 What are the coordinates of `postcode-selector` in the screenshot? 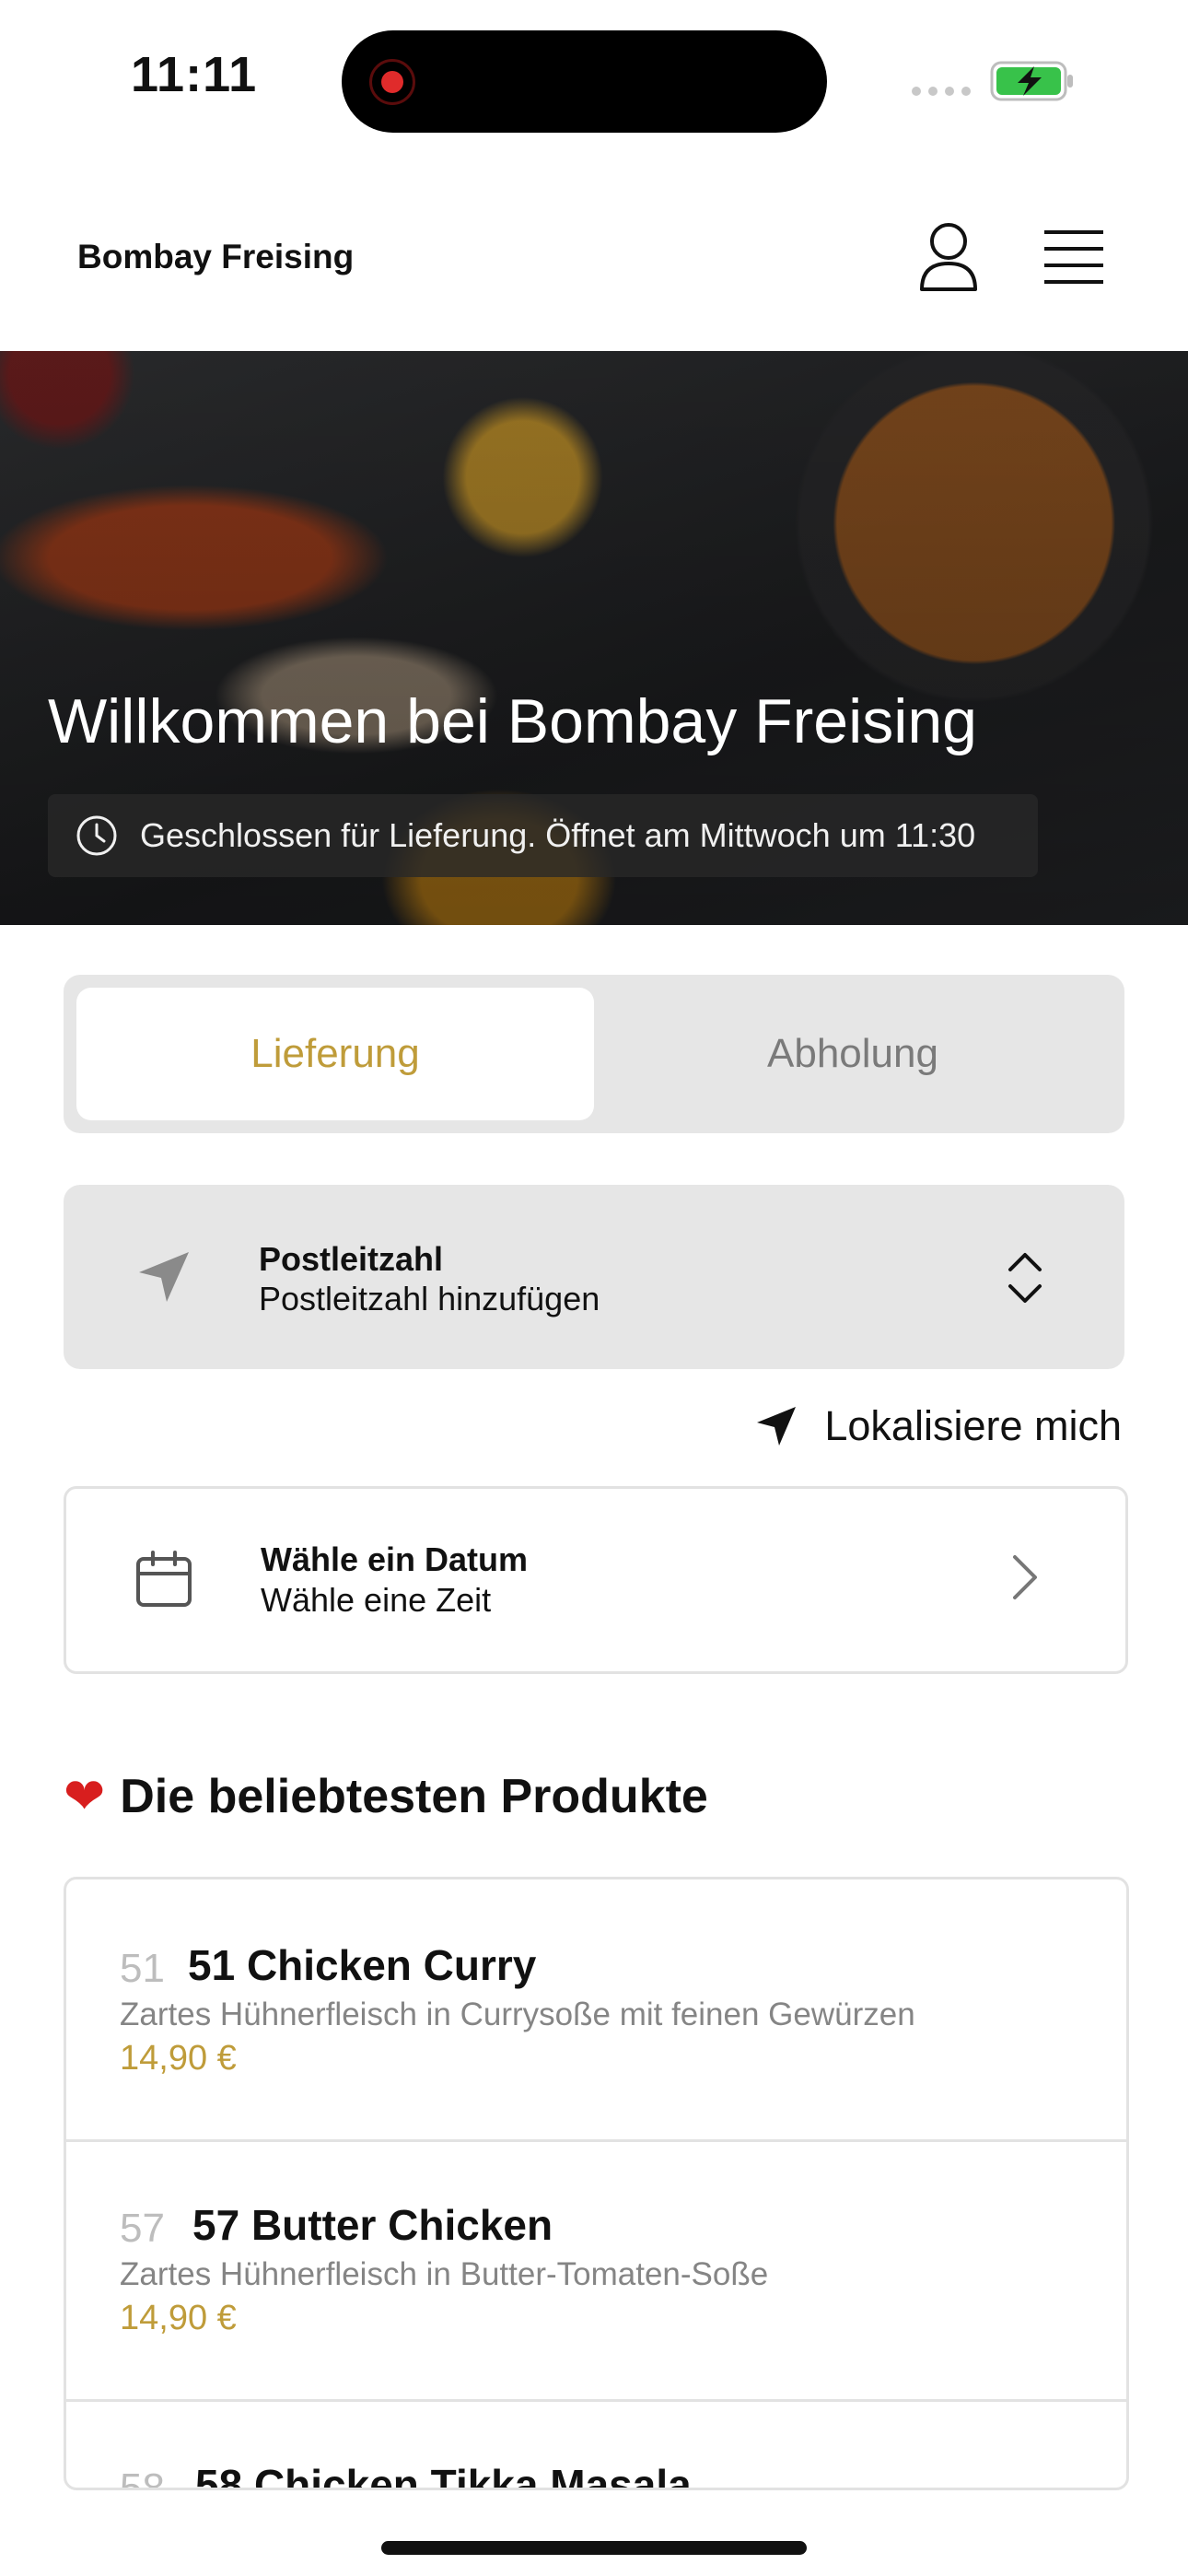 It's located at (594, 1277).